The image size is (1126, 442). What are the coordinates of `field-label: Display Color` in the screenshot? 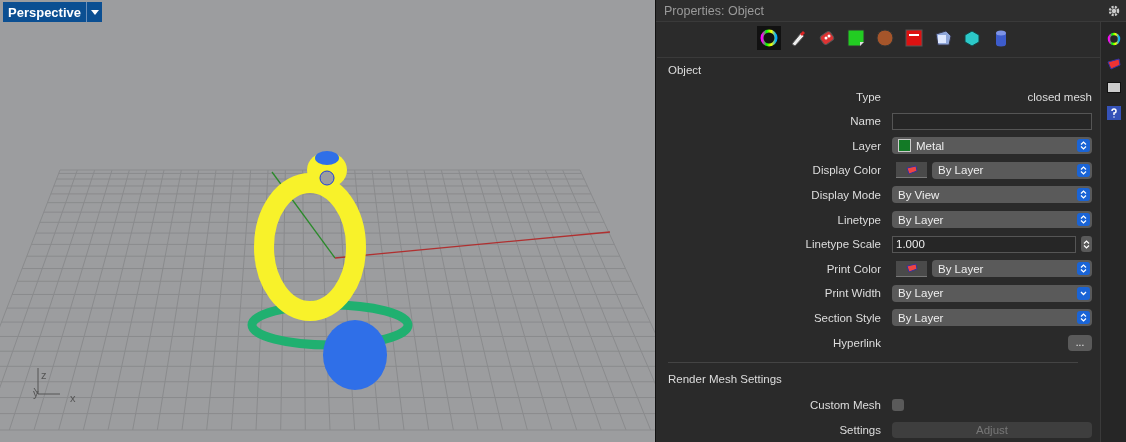 It's located at (846, 170).